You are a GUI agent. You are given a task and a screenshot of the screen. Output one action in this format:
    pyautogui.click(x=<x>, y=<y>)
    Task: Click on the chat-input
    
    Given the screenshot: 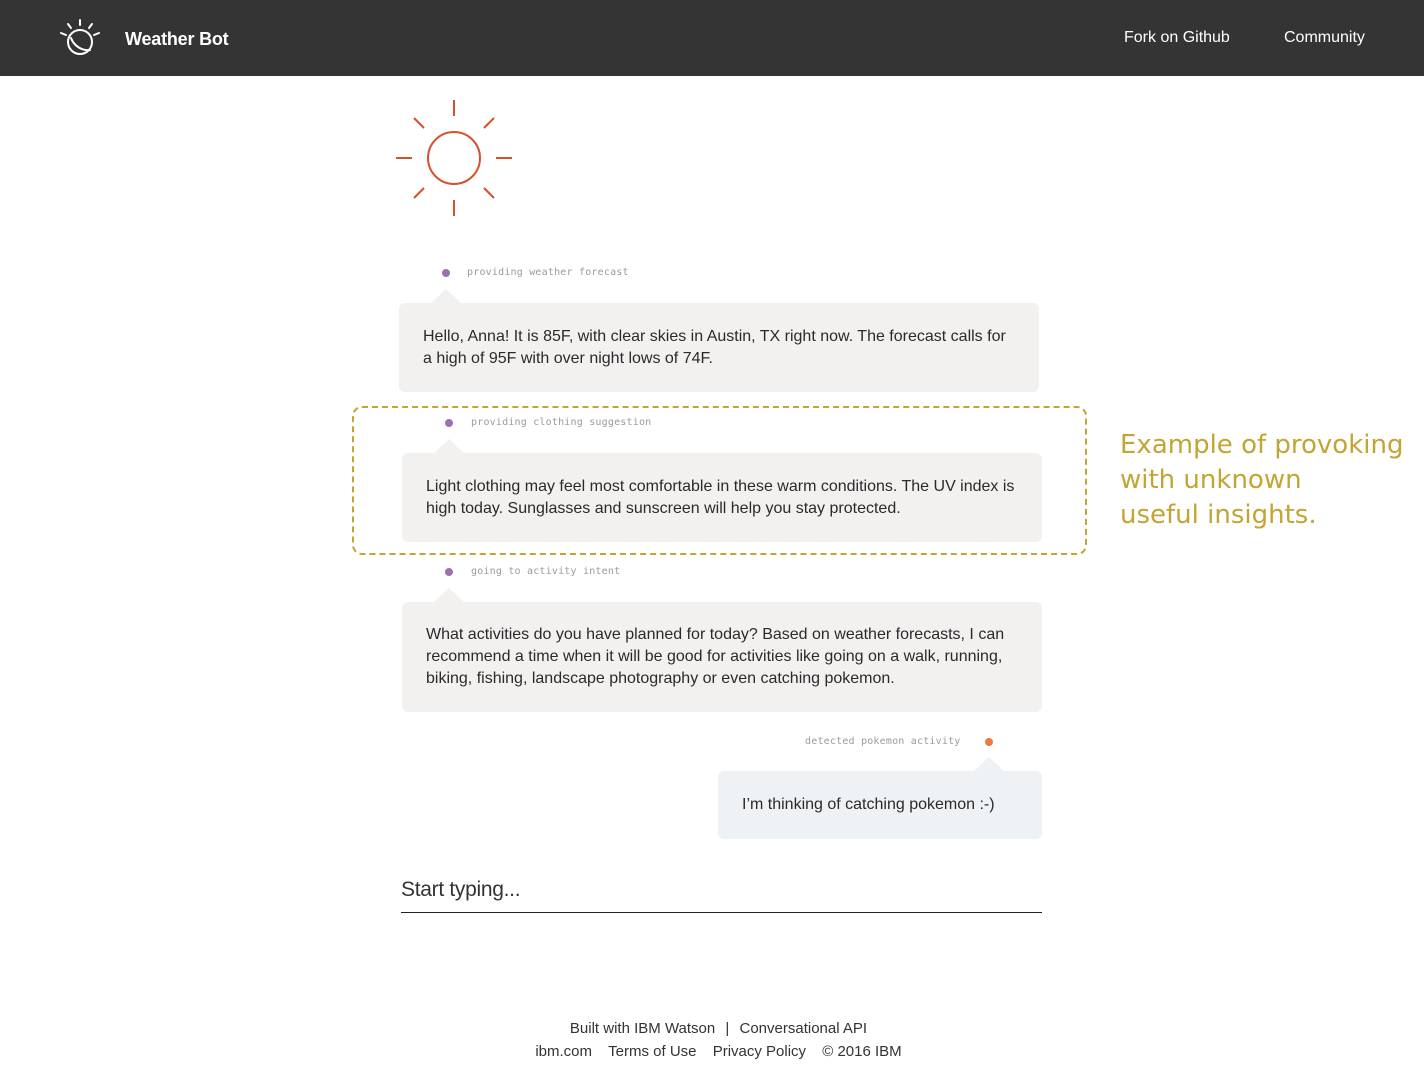 What is the action you would take?
    pyautogui.click(x=721, y=890)
    